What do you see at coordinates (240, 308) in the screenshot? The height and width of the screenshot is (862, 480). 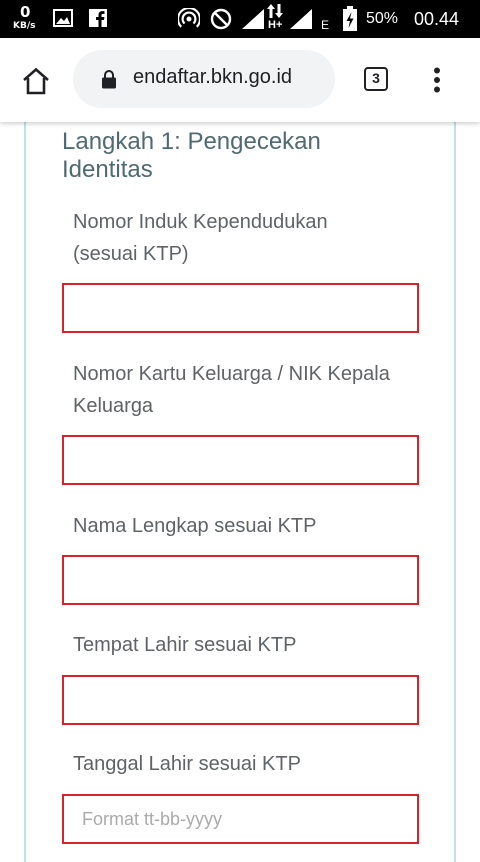 I see `nik-input` at bounding box center [240, 308].